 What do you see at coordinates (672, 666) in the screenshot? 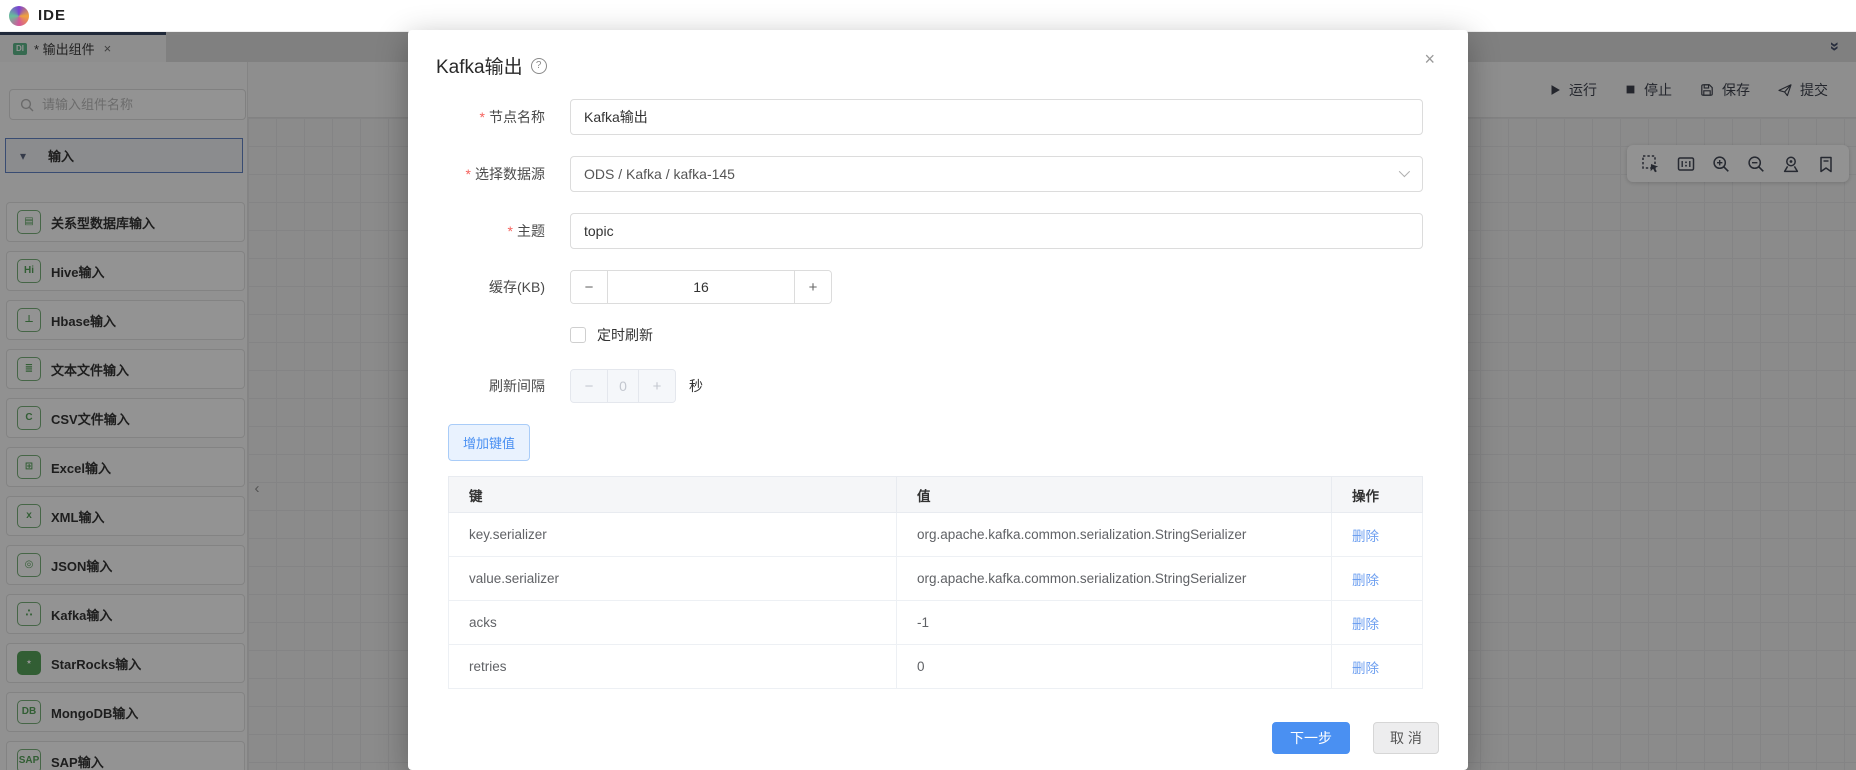
I see `kv-key-cell: retries` at bounding box center [672, 666].